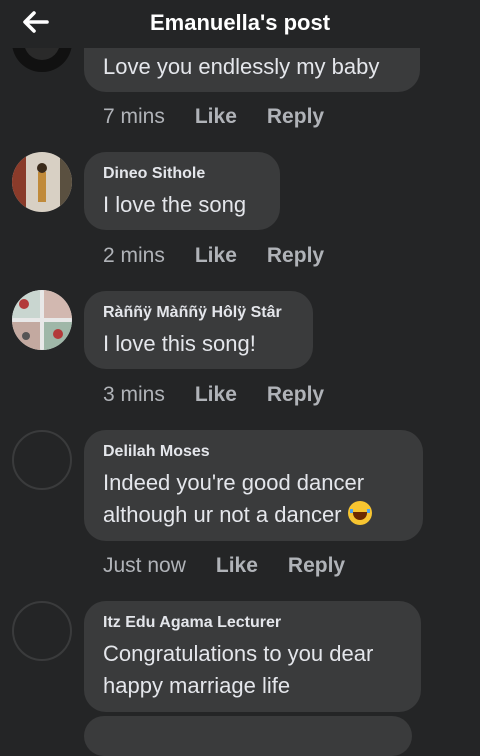 This screenshot has height=756, width=480. Describe the element at coordinates (253, 452) in the screenshot. I see `commenter-name: Delilah Moses` at that location.